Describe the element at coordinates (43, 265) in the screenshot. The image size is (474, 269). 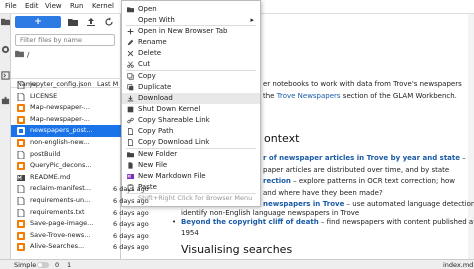
I see `simple-mode-toggle` at that location.